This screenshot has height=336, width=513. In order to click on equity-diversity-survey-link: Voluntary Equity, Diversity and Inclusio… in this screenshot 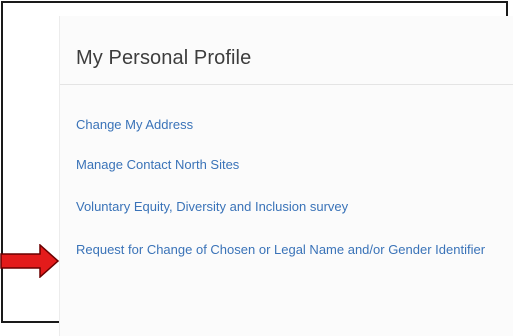, I will do `click(212, 207)`.